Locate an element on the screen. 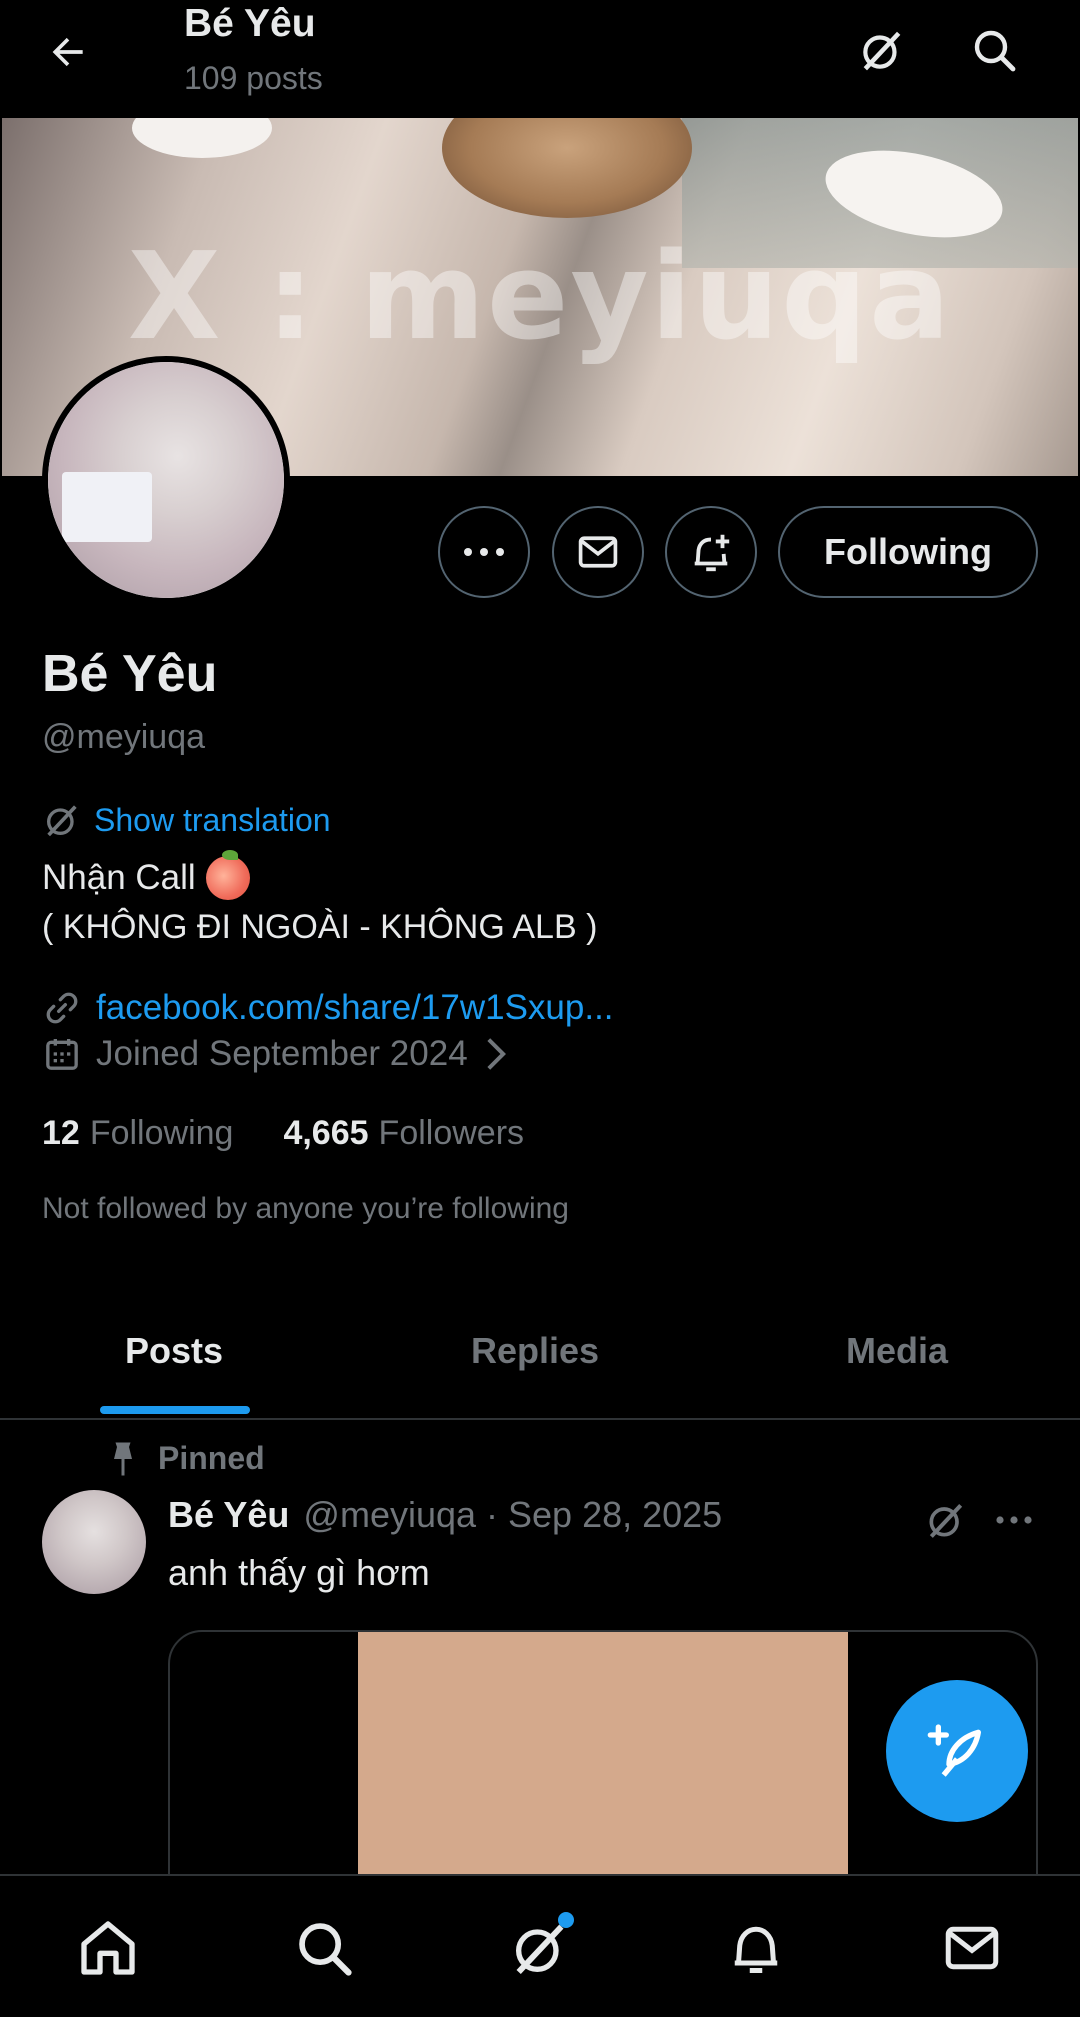 The height and width of the screenshot is (2017, 1080). tab-media: Media is located at coordinates (897, 1351).